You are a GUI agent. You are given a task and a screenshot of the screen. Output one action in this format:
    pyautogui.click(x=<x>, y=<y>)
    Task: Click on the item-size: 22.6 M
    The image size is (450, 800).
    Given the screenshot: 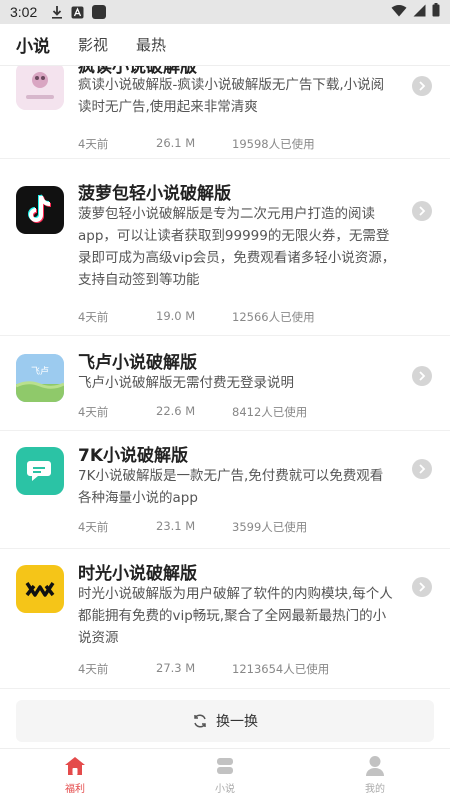 What is the action you would take?
    pyautogui.click(x=176, y=411)
    